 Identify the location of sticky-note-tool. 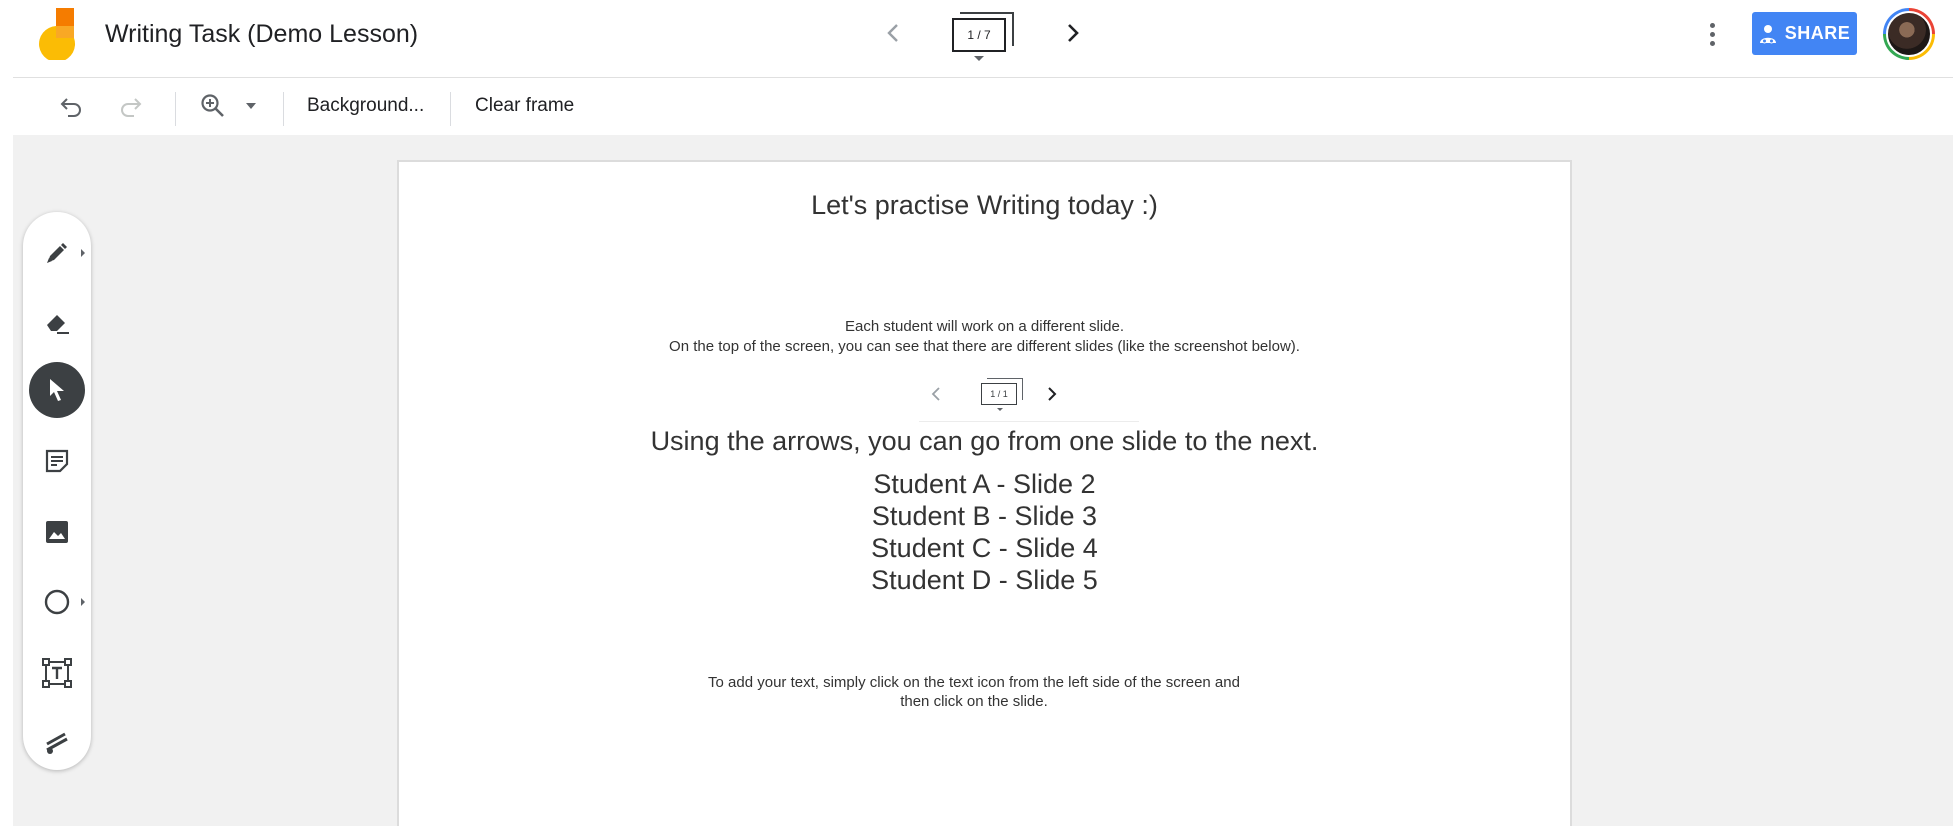
(57, 461).